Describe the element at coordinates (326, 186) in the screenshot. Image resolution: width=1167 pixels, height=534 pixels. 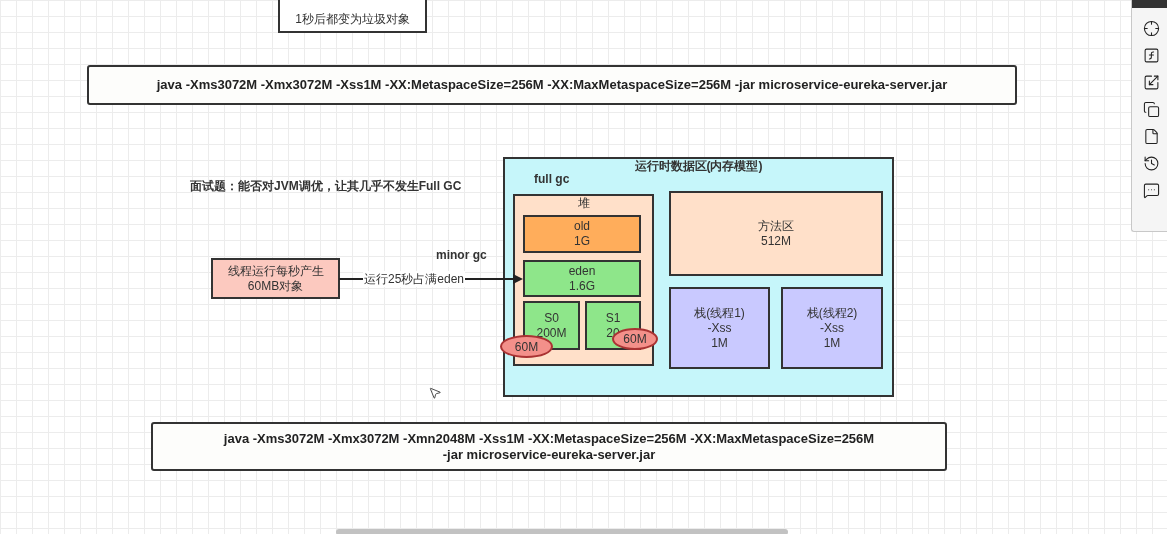
I see `question-text: 面试题：能否对JVM调优，让其几乎不发生Full GC` at that location.